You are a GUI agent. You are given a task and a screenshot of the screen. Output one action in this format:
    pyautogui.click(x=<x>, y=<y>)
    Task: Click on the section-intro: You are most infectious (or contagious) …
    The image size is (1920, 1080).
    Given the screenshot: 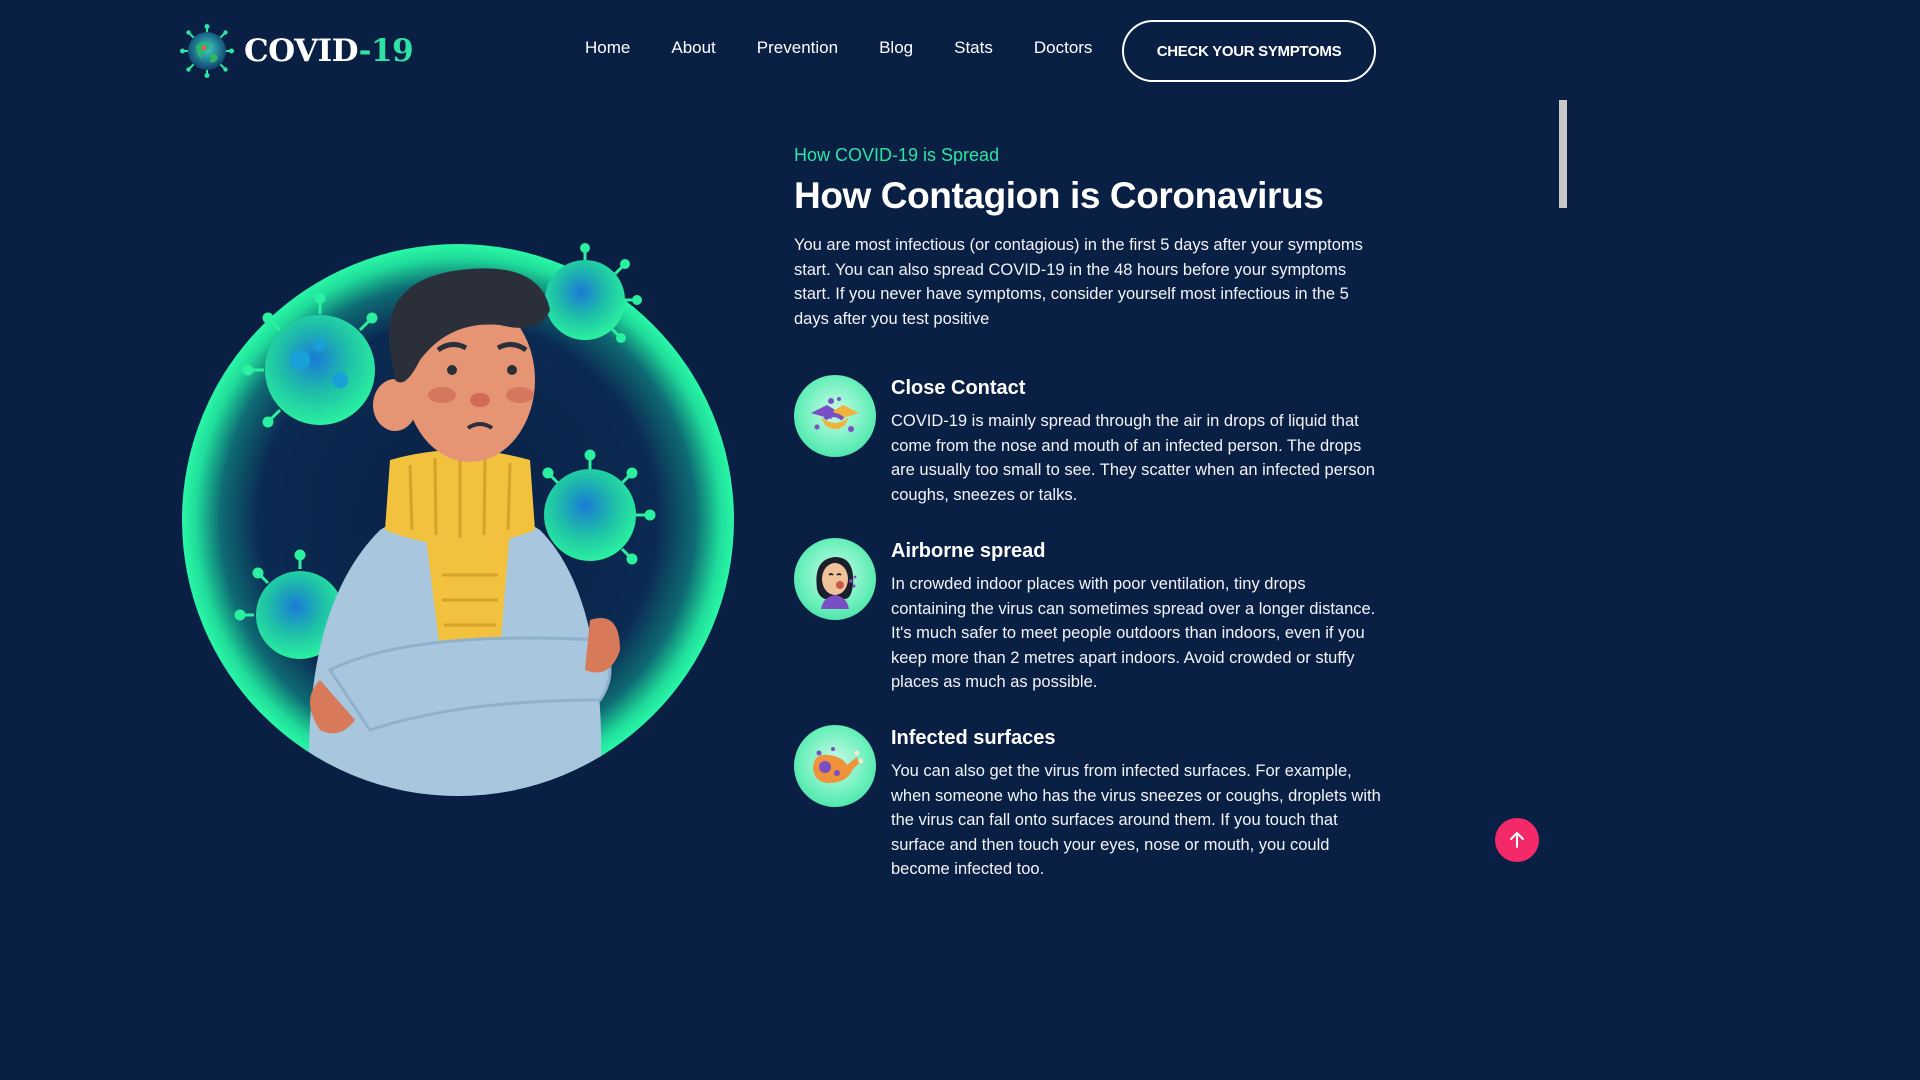 What is the action you would take?
    pyautogui.click(x=1078, y=282)
    